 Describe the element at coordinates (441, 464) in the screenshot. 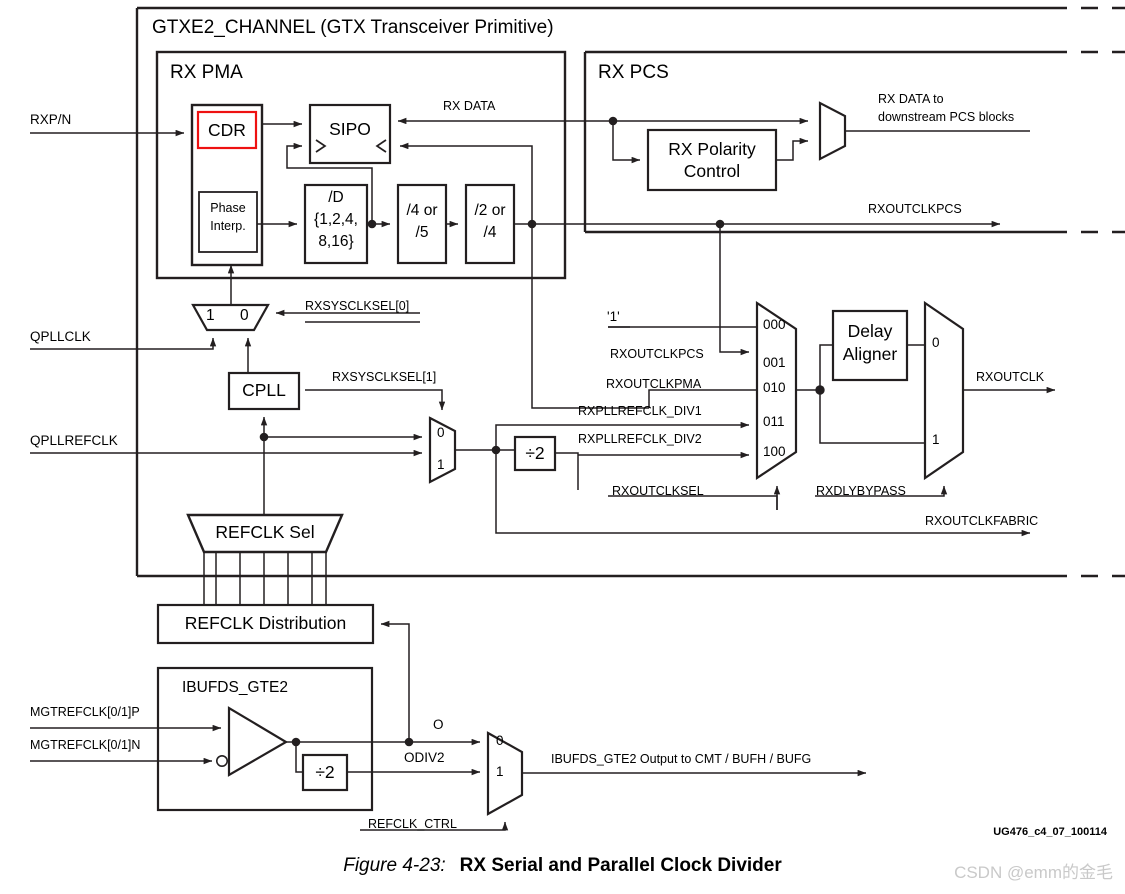

I see `sel1mux-label-1: 1` at that location.